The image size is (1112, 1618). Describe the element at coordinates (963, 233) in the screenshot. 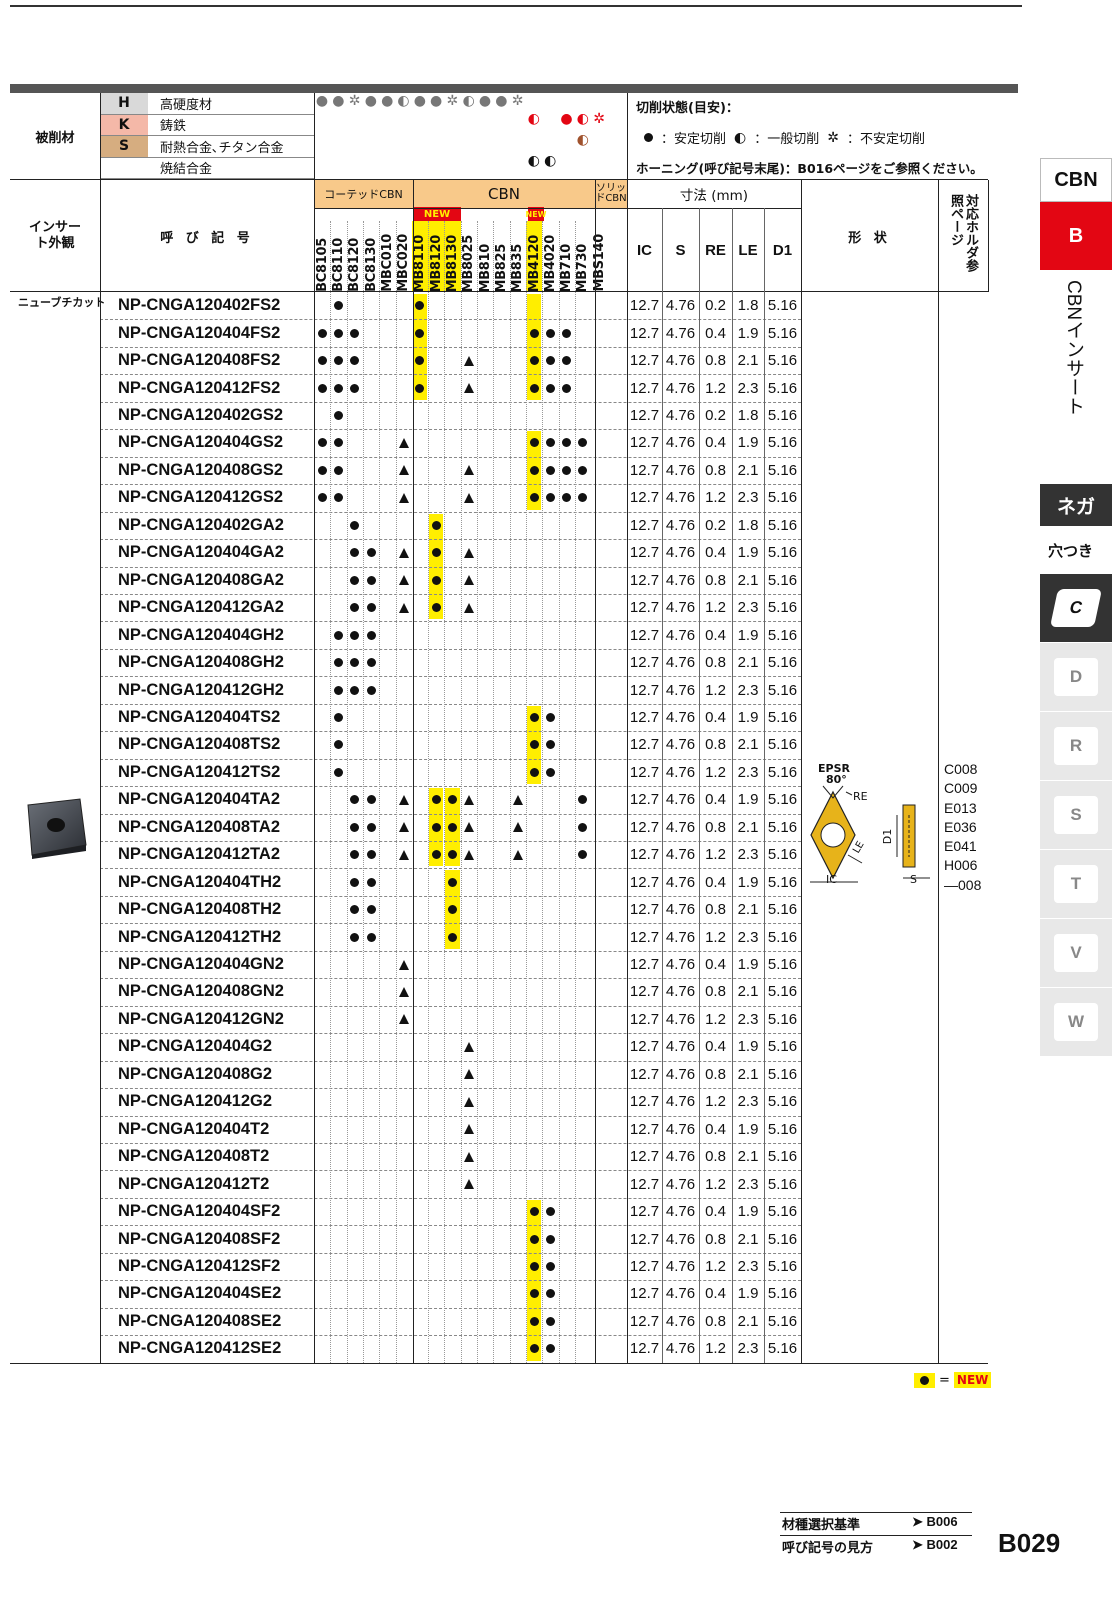

I see `holder-ref-header: 対応ホルダ参照ページ` at that location.